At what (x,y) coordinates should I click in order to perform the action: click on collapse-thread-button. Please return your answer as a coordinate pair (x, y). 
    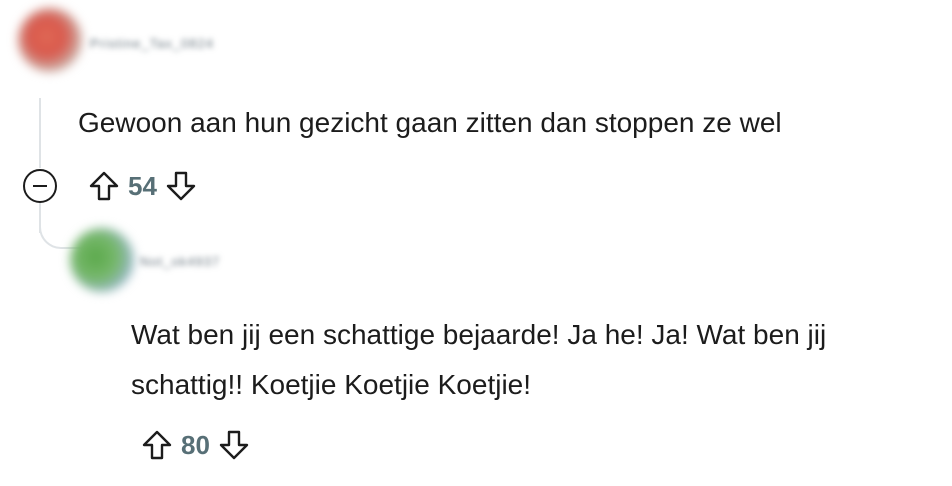
    Looking at the image, I should click on (40, 186).